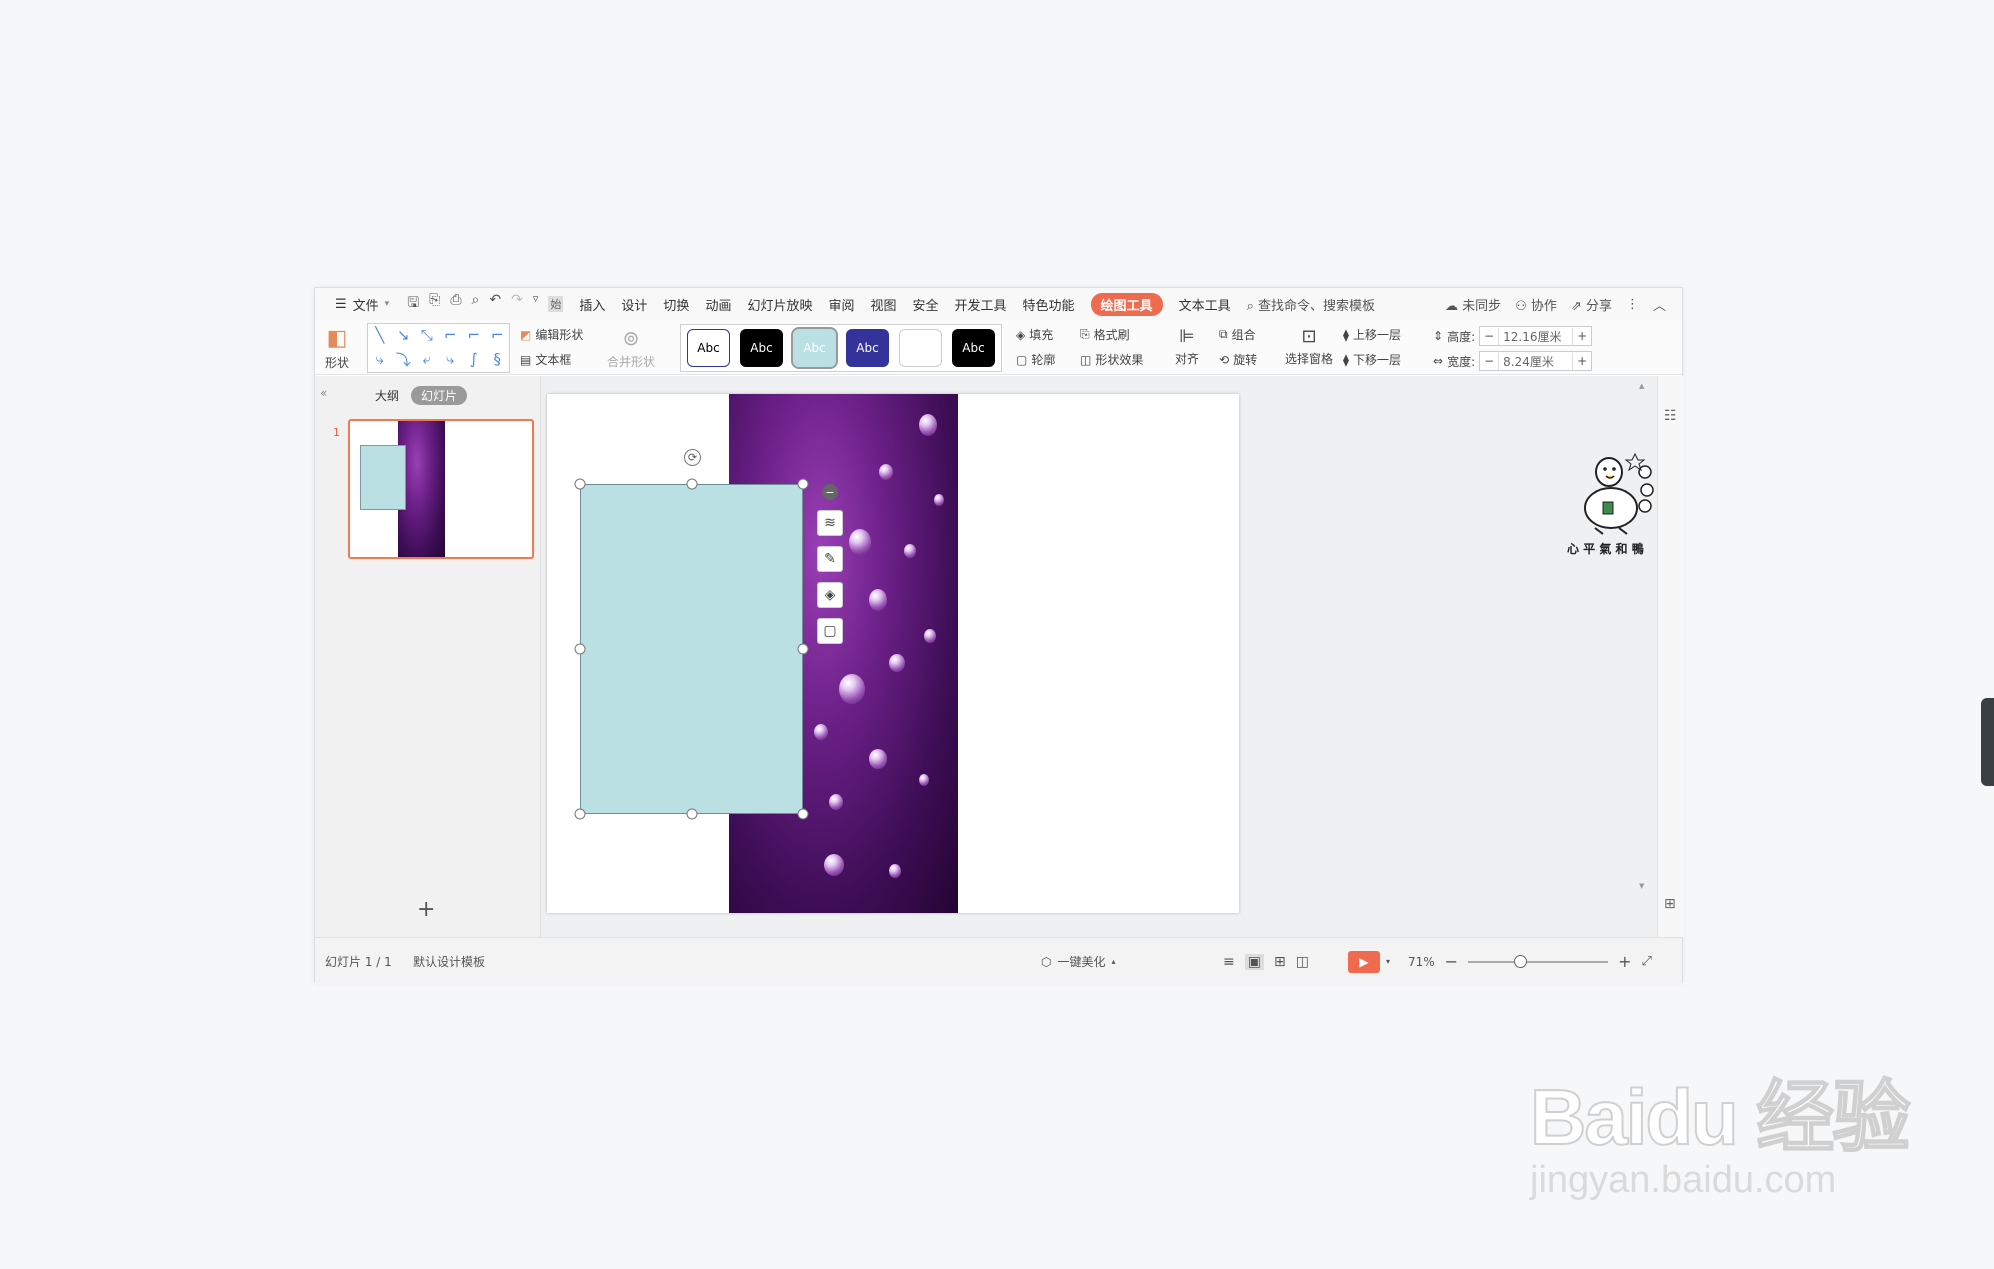  Describe the element at coordinates (580, 814) in the screenshot. I see `resize-handle-sw` at that location.